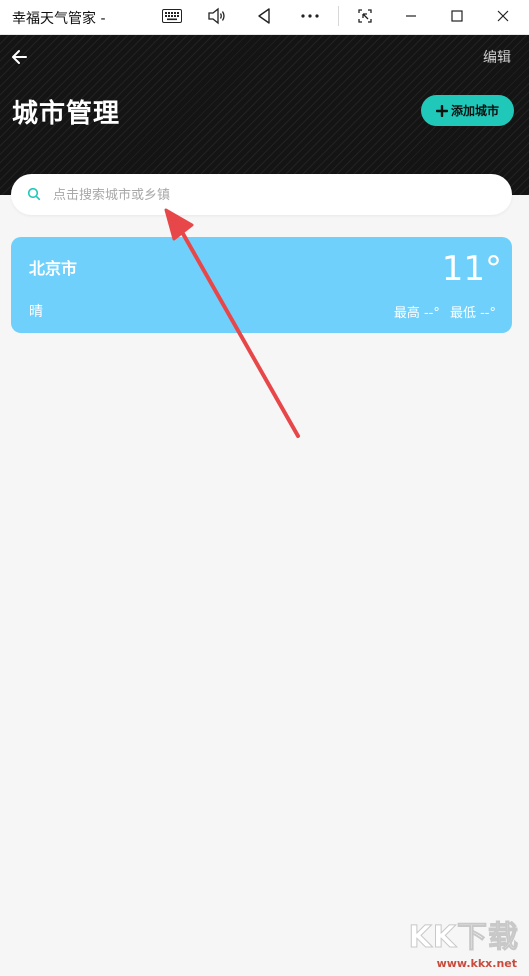 Image resolution: width=529 pixels, height=976 pixels. What do you see at coordinates (34, 194) in the screenshot?
I see `search-icon` at bounding box center [34, 194].